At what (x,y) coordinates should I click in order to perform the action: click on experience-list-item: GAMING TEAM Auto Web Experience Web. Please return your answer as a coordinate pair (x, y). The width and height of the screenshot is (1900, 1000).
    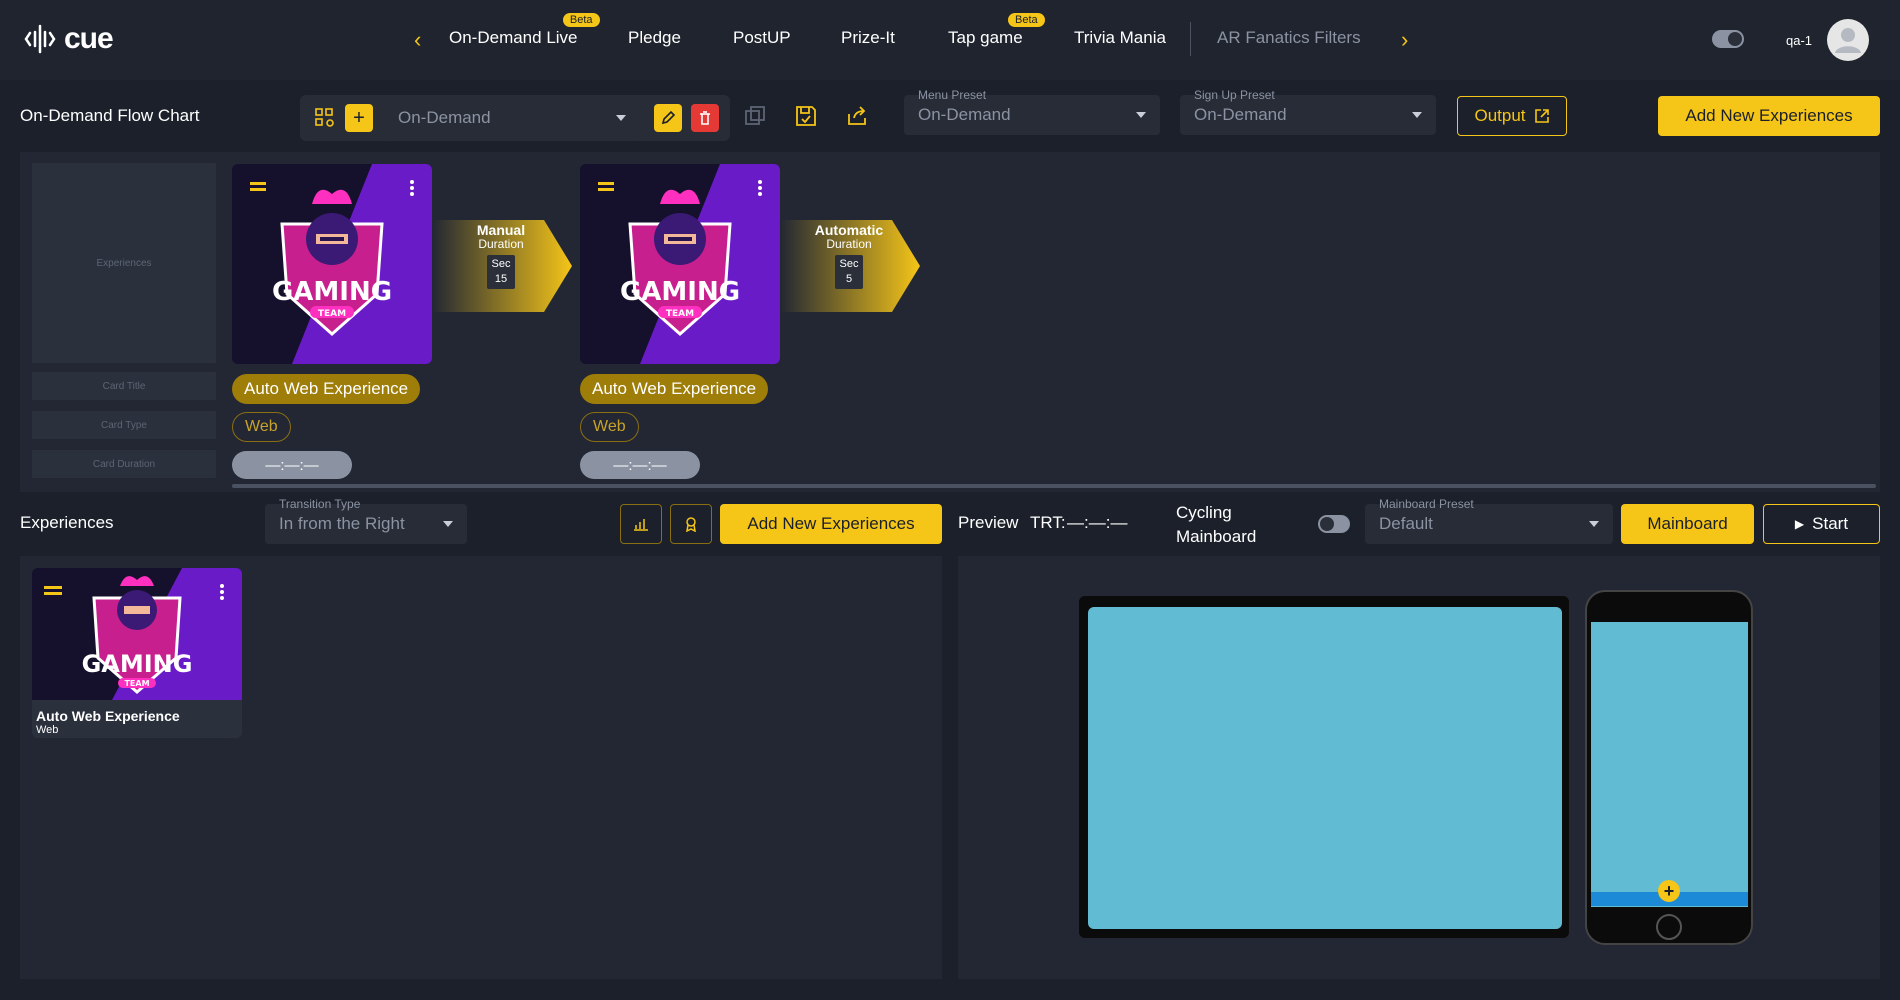
    Looking at the image, I should click on (137, 653).